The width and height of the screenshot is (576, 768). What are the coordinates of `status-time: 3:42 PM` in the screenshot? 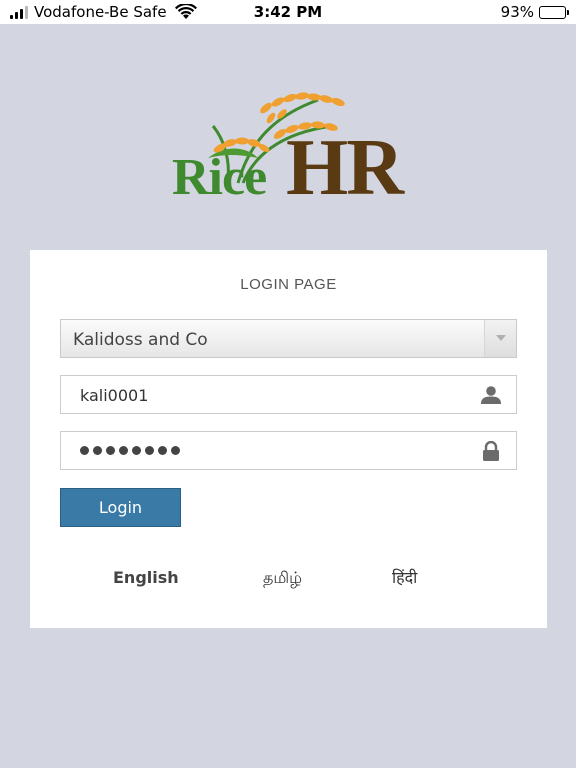 It's located at (288, 12).